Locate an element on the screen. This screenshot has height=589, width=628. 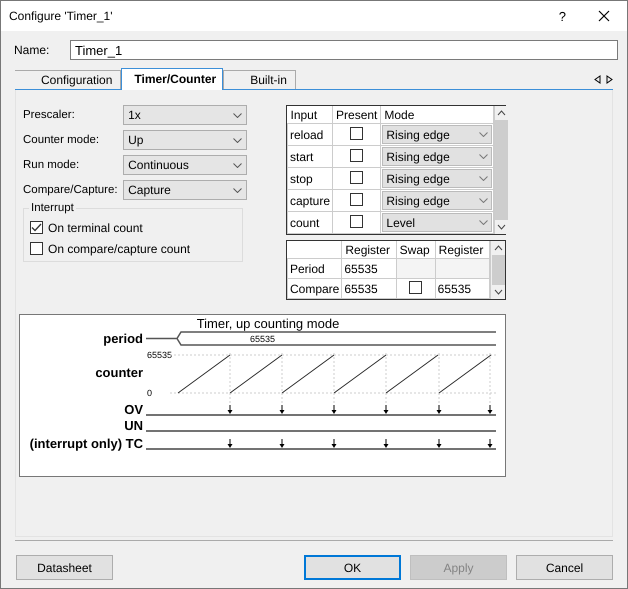
checkbox-label: On terminal count is located at coordinates (95, 227).